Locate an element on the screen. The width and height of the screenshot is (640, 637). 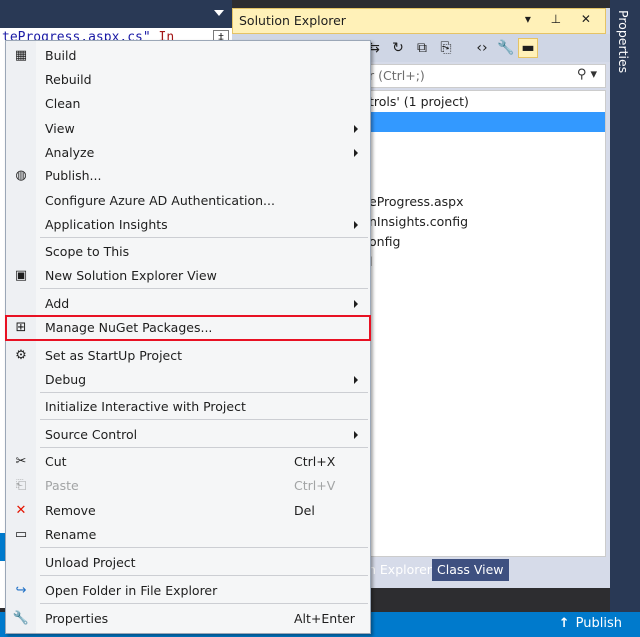
nuget-package-icon: ⊞ is located at coordinates (21, 327).